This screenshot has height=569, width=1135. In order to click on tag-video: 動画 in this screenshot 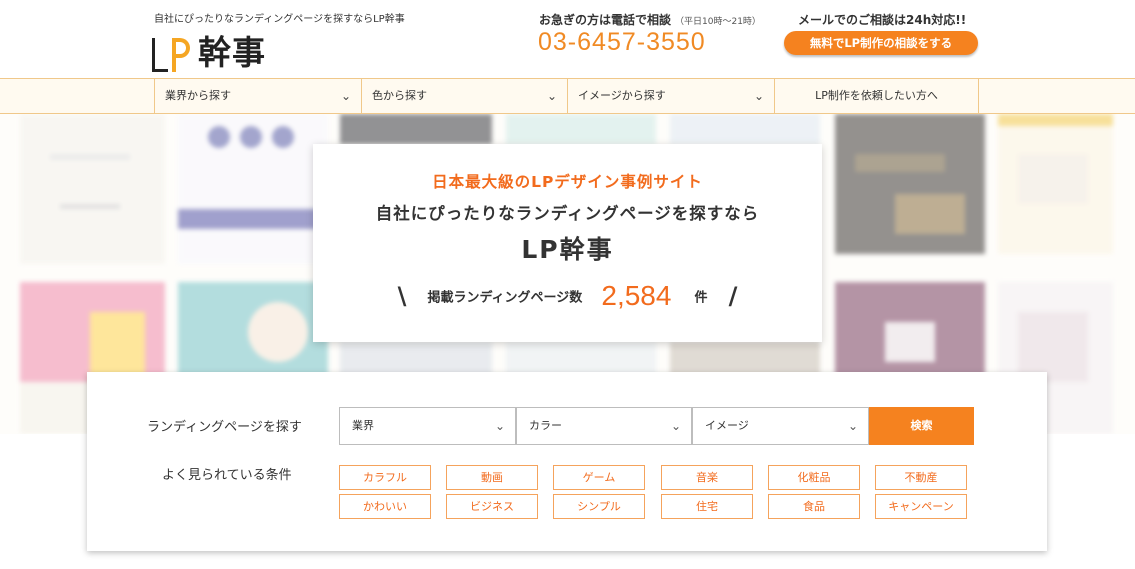, I will do `click(492, 477)`.